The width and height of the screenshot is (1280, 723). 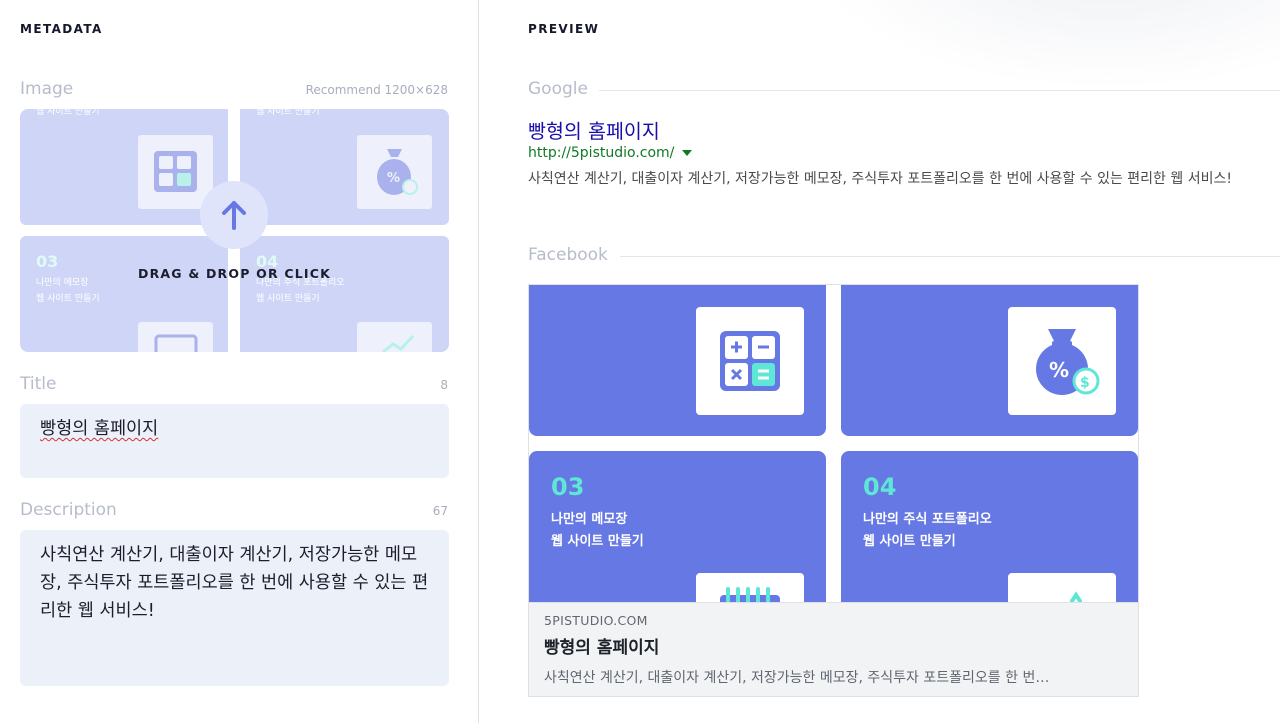 What do you see at coordinates (444, 385) in the screenshot?
I see `title-char-count: 8` at bounding box center [444, 385].